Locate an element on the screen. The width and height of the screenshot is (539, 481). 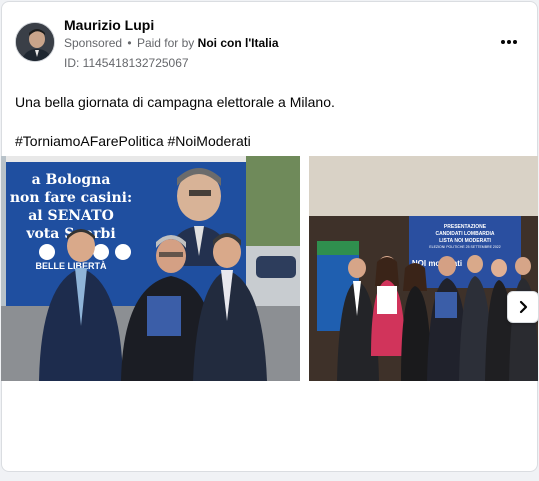
screen-line-4: ELEZIONI POLITICHE 25 SETTEMBRE 2022 is located at coordinates (464, 247).